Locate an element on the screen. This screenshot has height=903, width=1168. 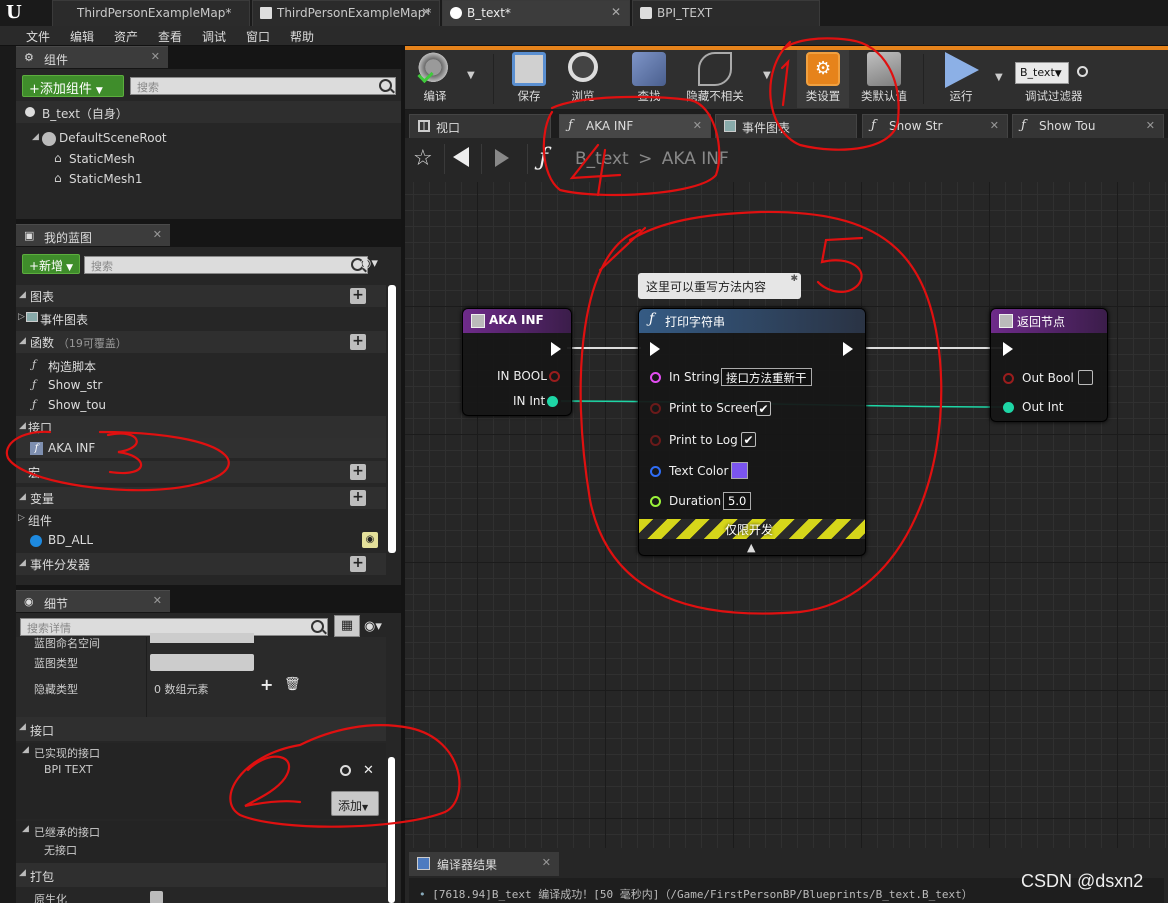
print-screen-pin is located at coordinates (655, 408).